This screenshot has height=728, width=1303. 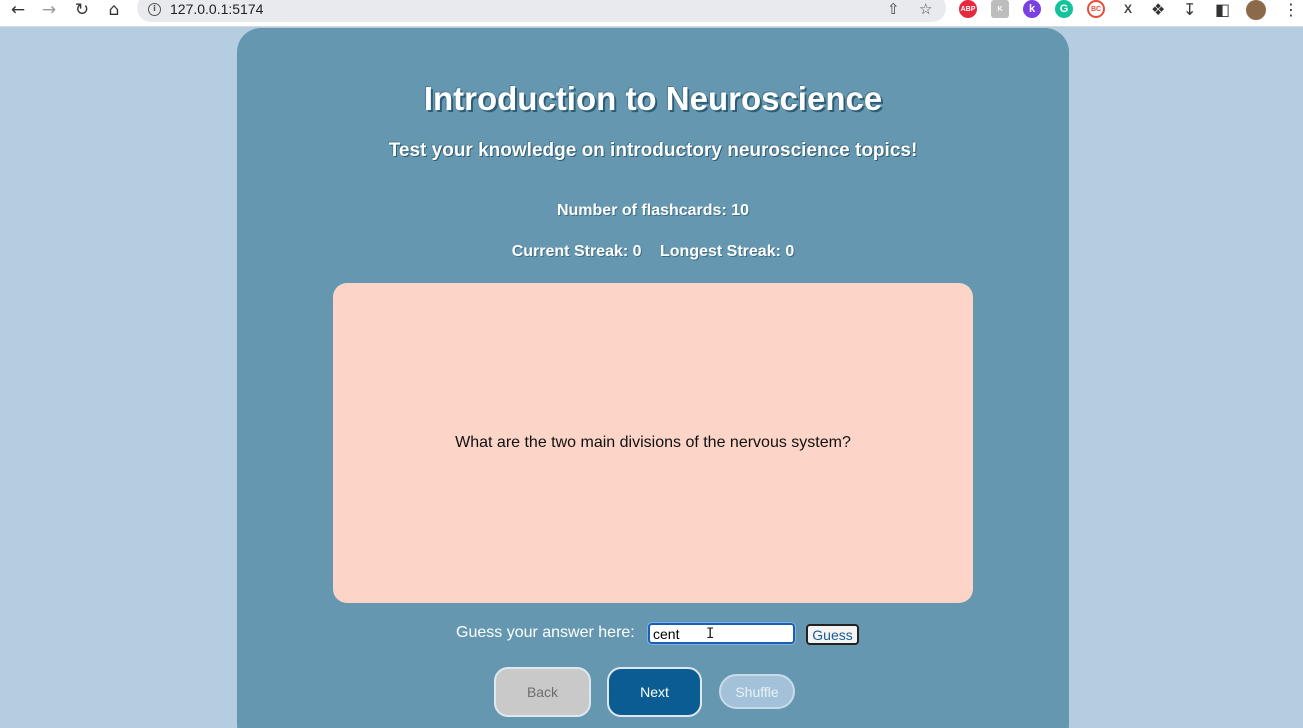 What do you see at coordinates (82, 10) in the screenshot?
I see `reload-icon: ↻` at bounding box center [82, 10].